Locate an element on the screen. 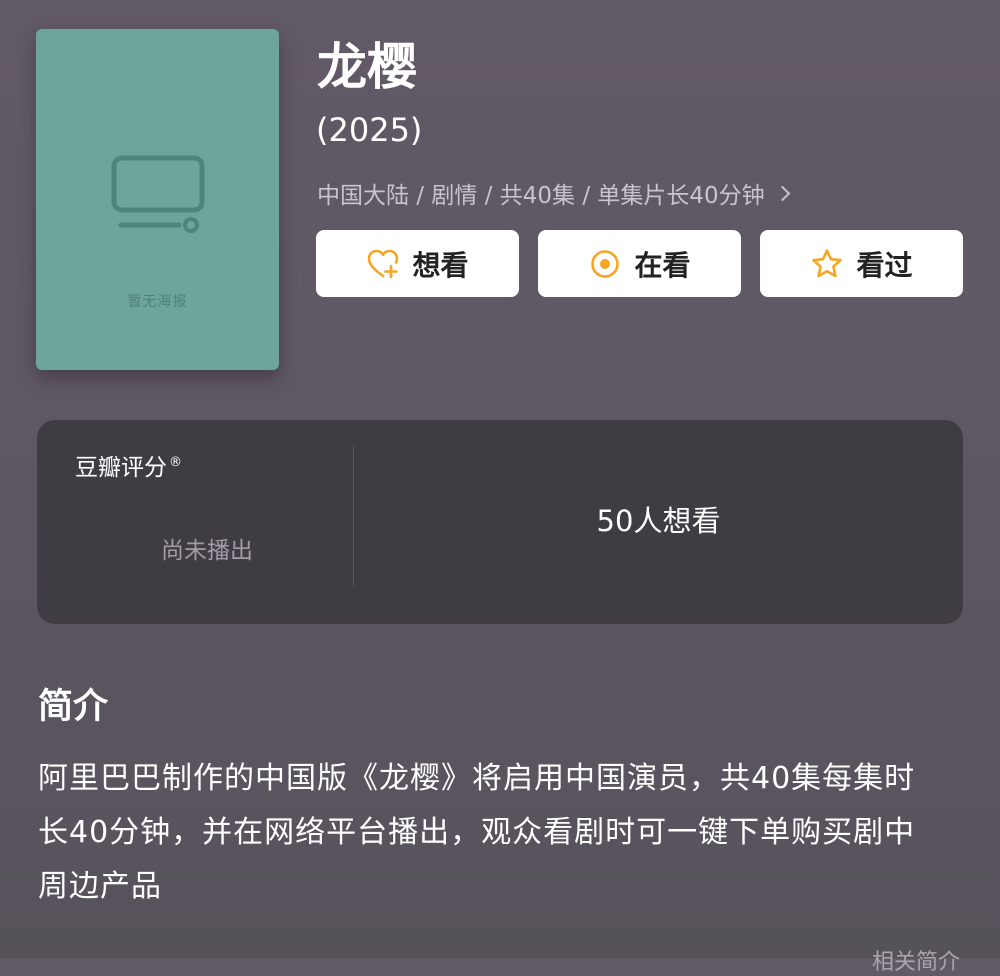 This screenshot has width=1000, height=976. watched-button: 看过 is located at coordinates (861, 263).